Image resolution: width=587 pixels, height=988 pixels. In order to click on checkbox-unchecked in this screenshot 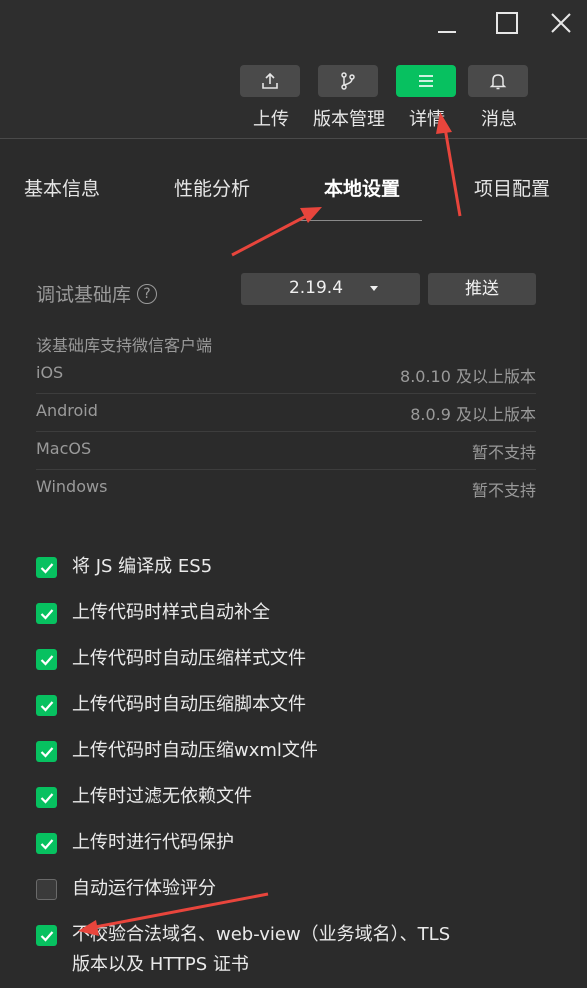, I will do `click(46, 889)`.